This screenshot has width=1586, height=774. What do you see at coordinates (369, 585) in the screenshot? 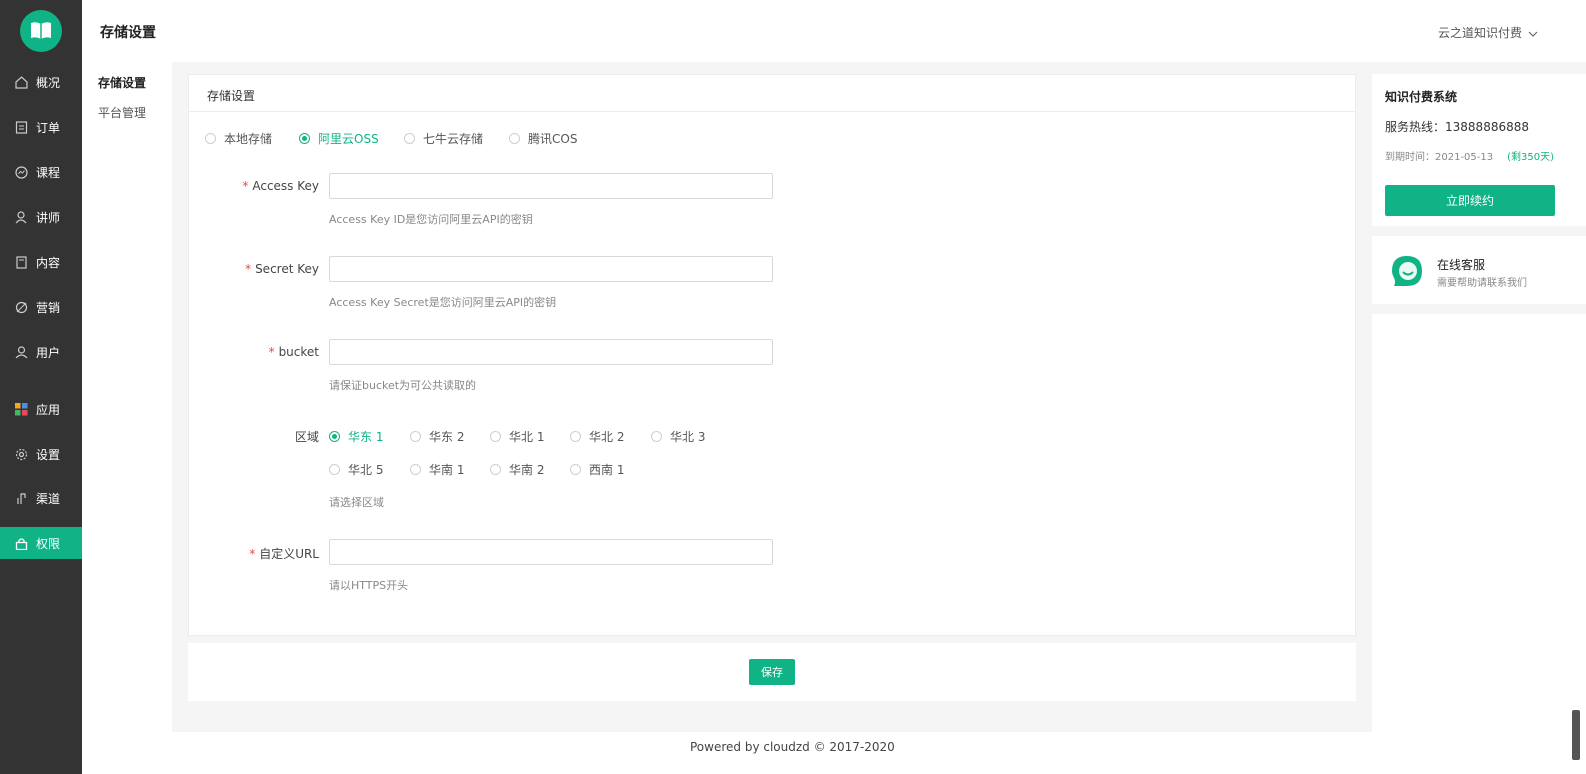
I see `custom-url-help: 请以HTTPS开头` at bounding box center [369, 585].